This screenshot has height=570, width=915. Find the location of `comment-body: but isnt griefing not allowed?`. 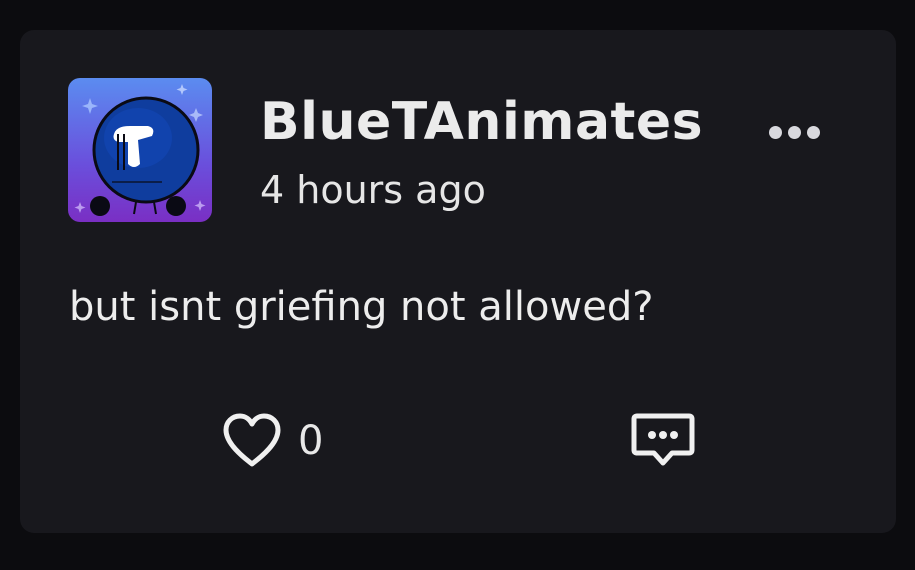

comment-body: but isnt griefing not allowed? is located at coordinates (361, 307).